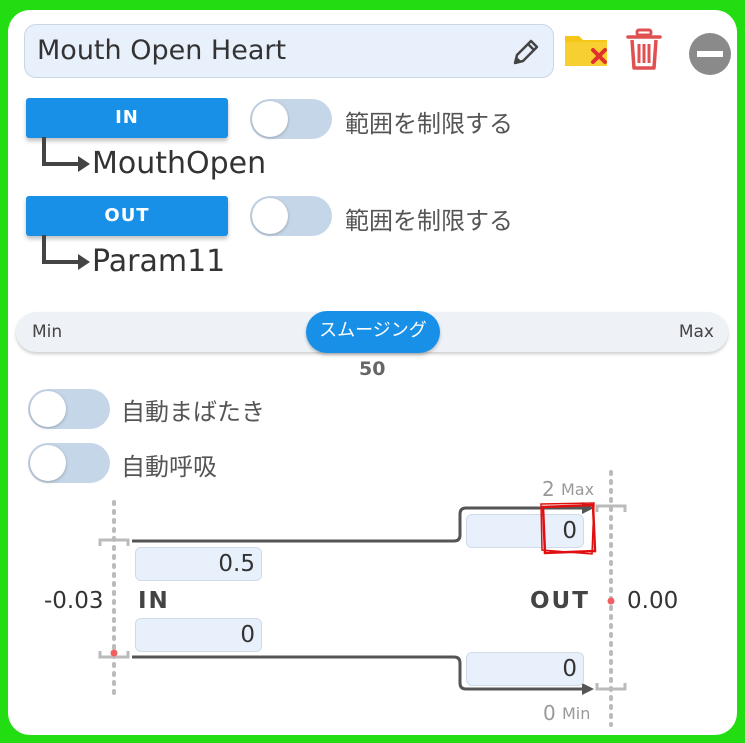 The image size is (745, 743). I want to click on out-current-value: 0.00, so click(653, 601).